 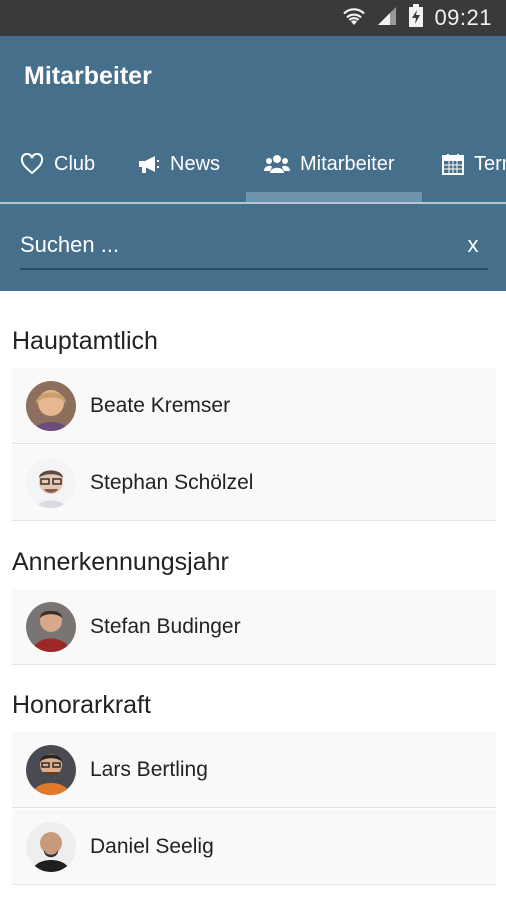 What do you see at coordinates (85, 341) in the screenshot?
I see `section-title-hauptamtlich: Hauptamtlich` at bounding box center [85, 341].